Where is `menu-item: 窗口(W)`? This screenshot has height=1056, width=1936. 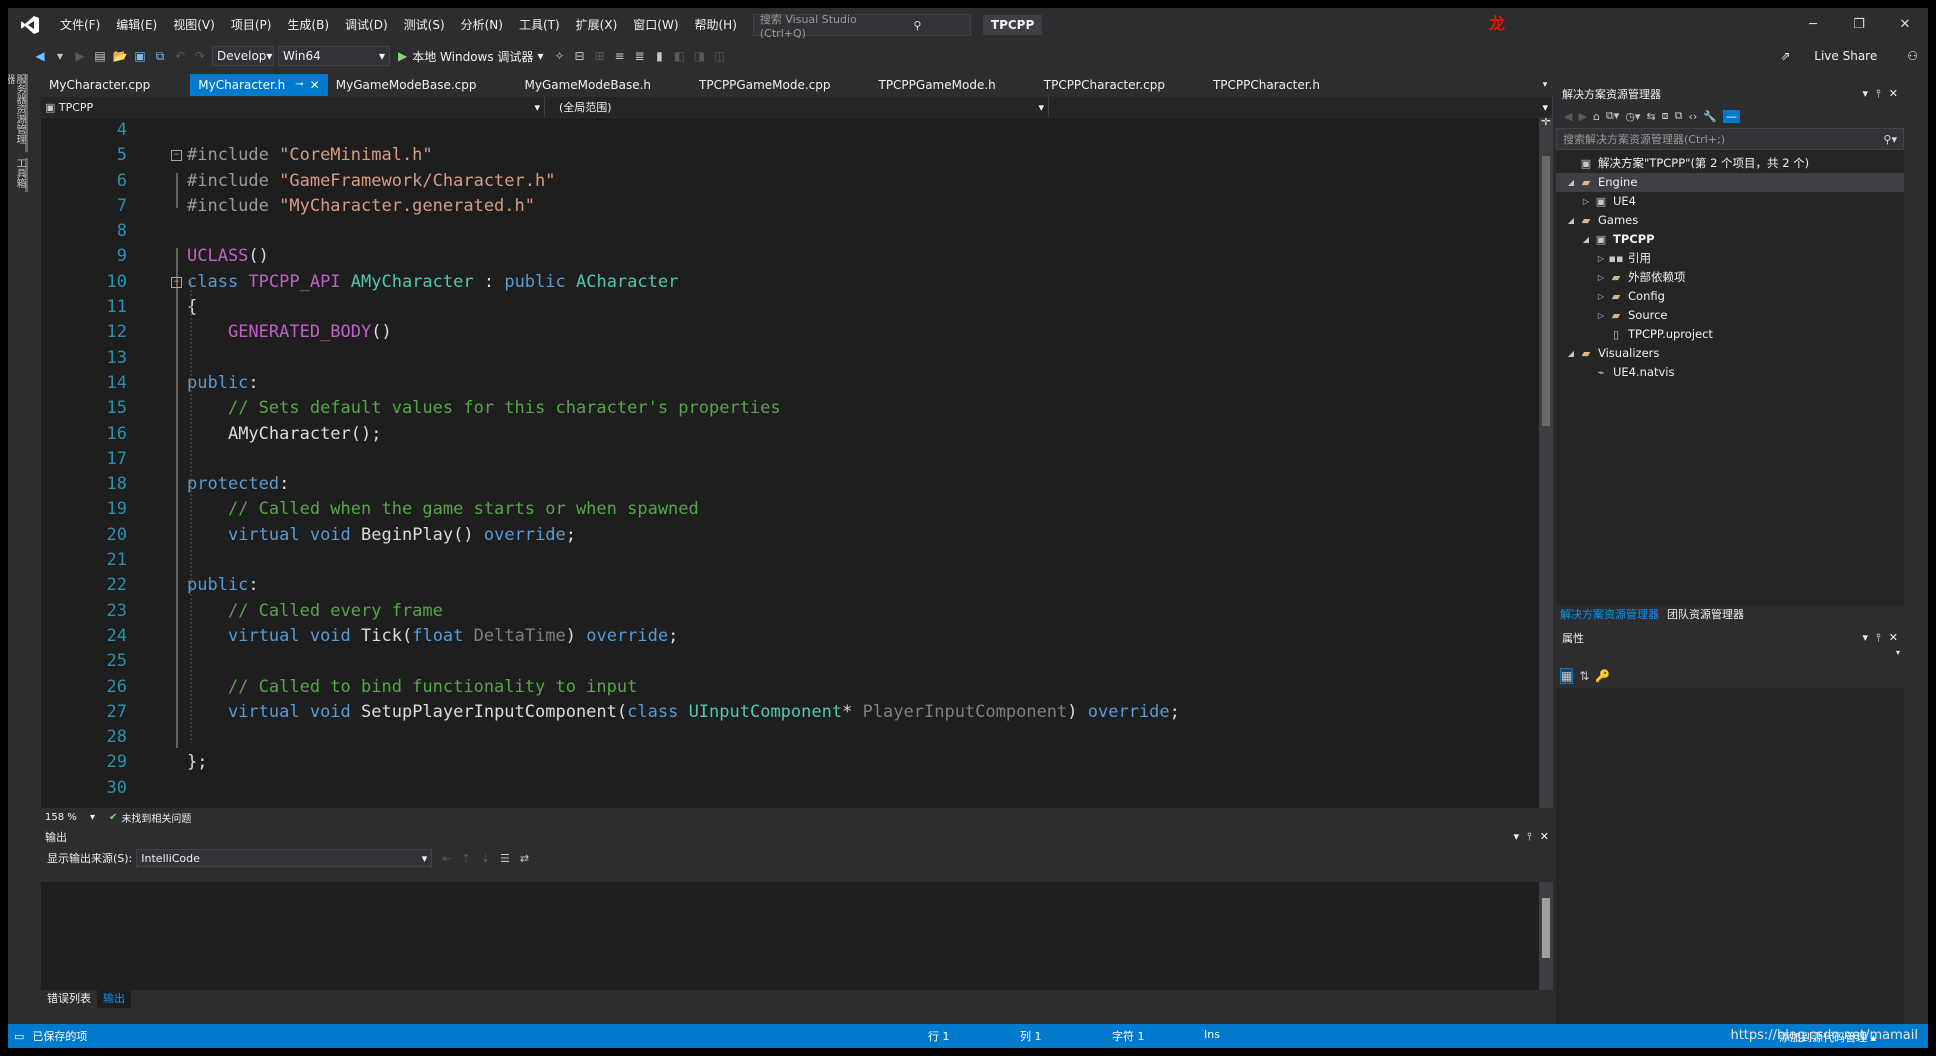 menu-item: 窗口(W) is located at coordinates (655, 25).